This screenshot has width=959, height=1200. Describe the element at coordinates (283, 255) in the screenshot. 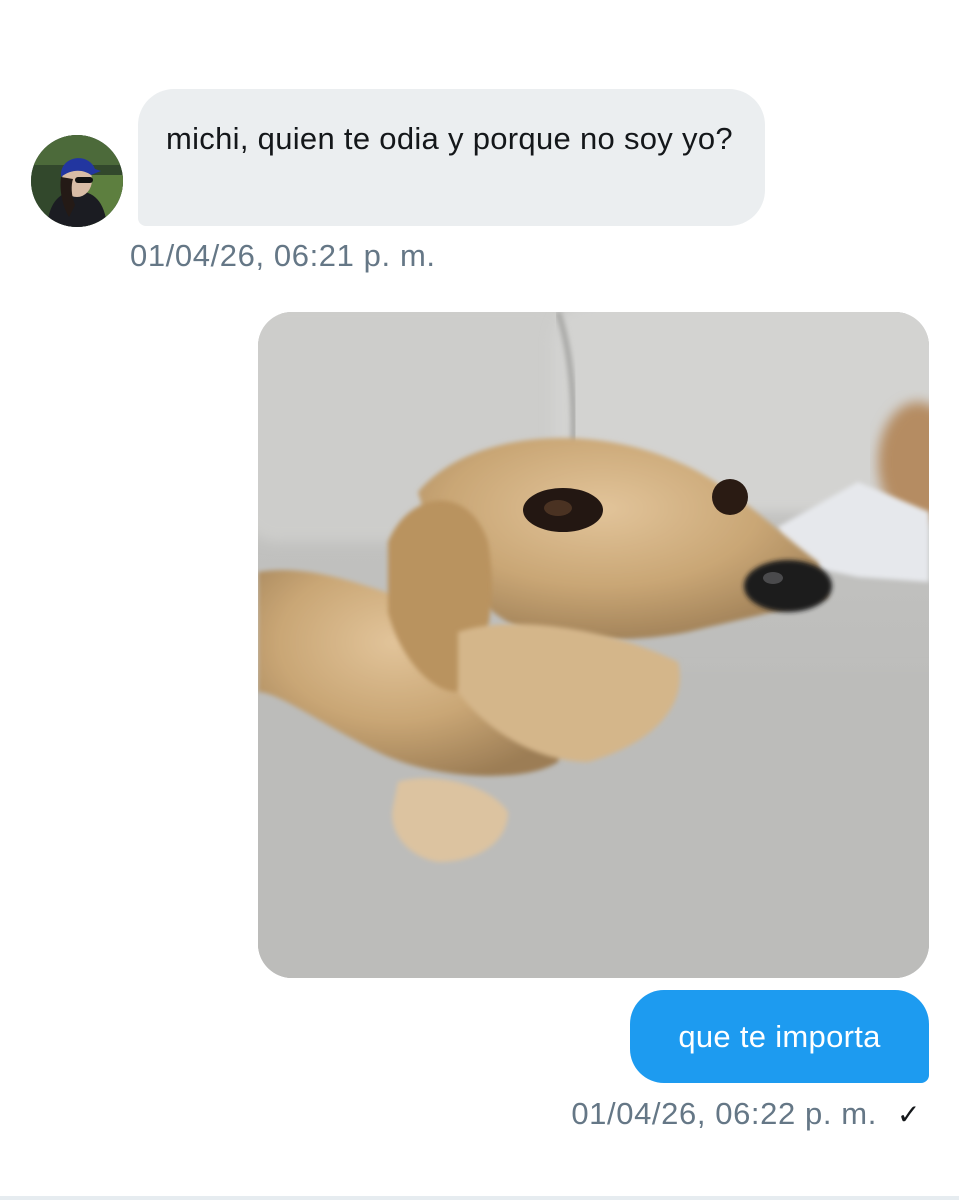

I see `incoming-timestamp: 01/04/26, 06:21 p. m.` at that location.